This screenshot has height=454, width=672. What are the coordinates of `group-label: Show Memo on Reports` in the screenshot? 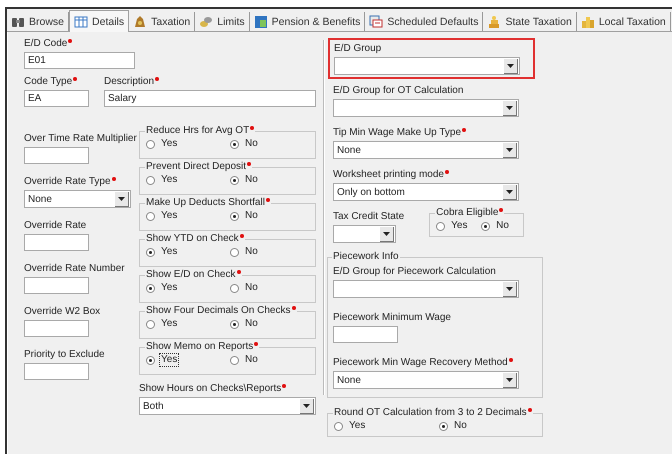 It's located at (200, 347).